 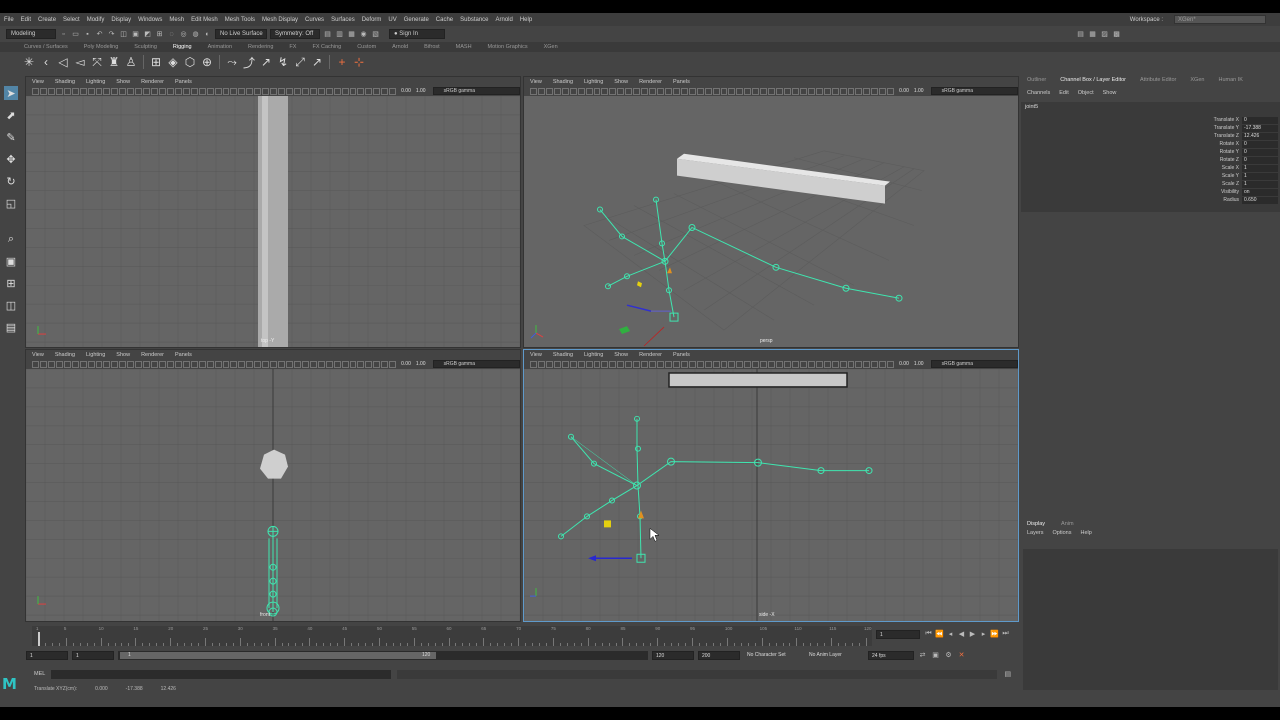 I want to click on point-constraint-icon: ↯, so click(x=283, y=62).